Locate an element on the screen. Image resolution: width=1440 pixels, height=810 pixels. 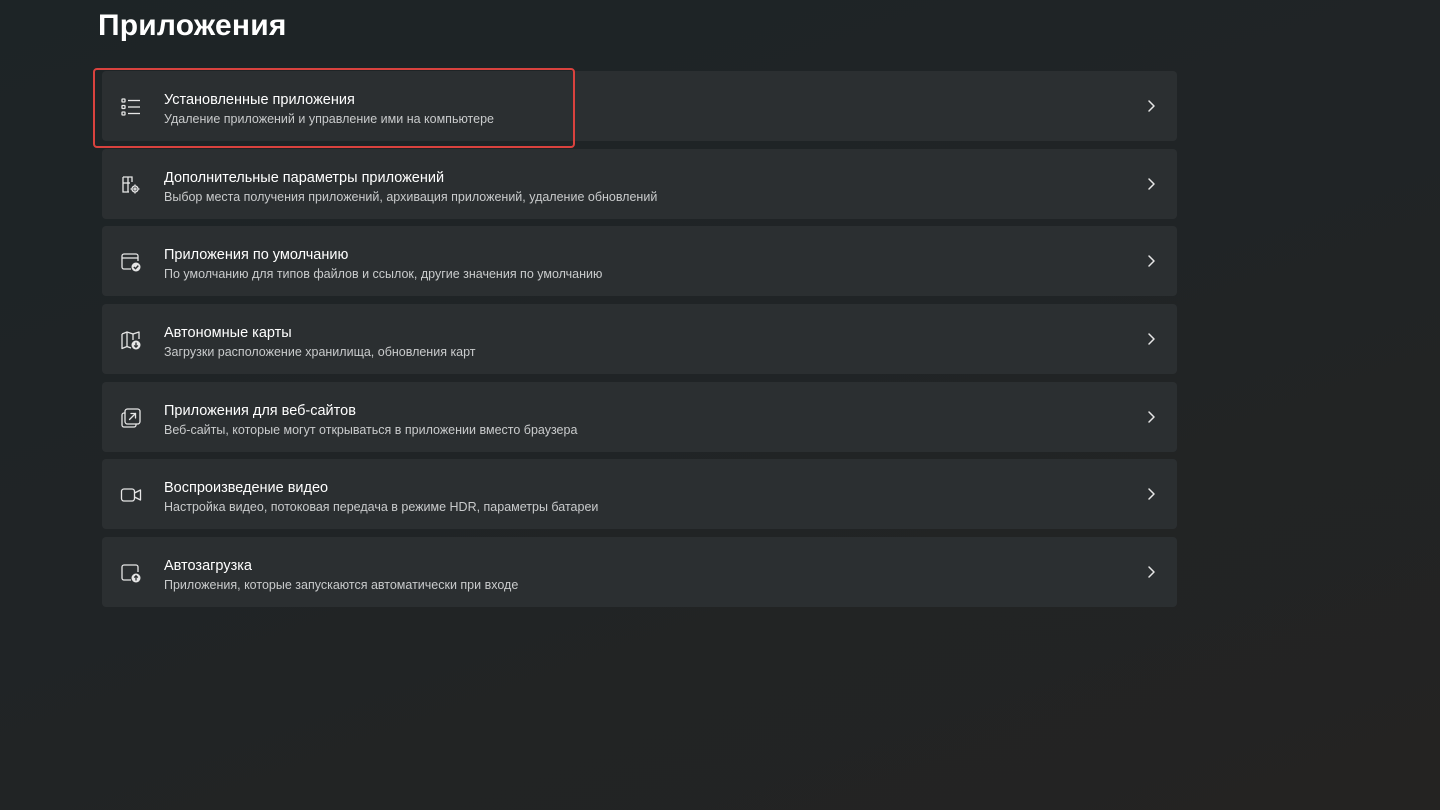
installed-apps-list-icon is located at coordinates (131, 107).